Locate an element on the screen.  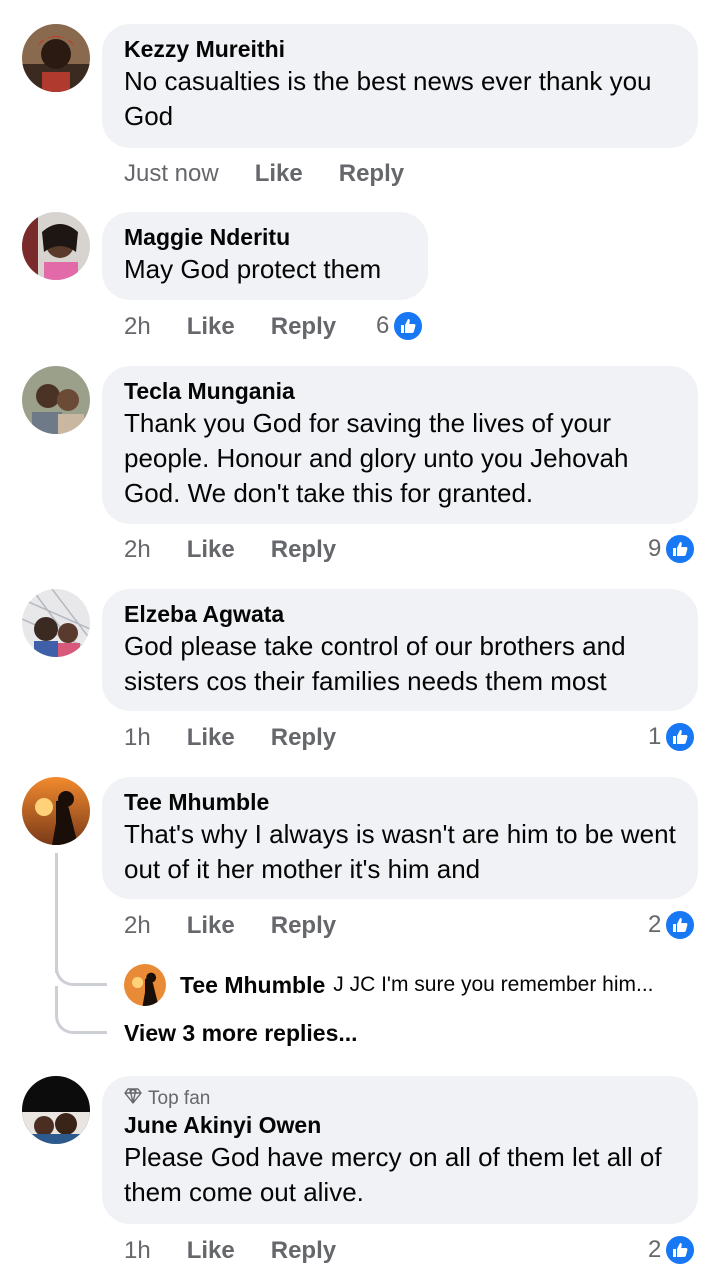
reply-author: Tee Mhumble is located at coordinates (252, 985).